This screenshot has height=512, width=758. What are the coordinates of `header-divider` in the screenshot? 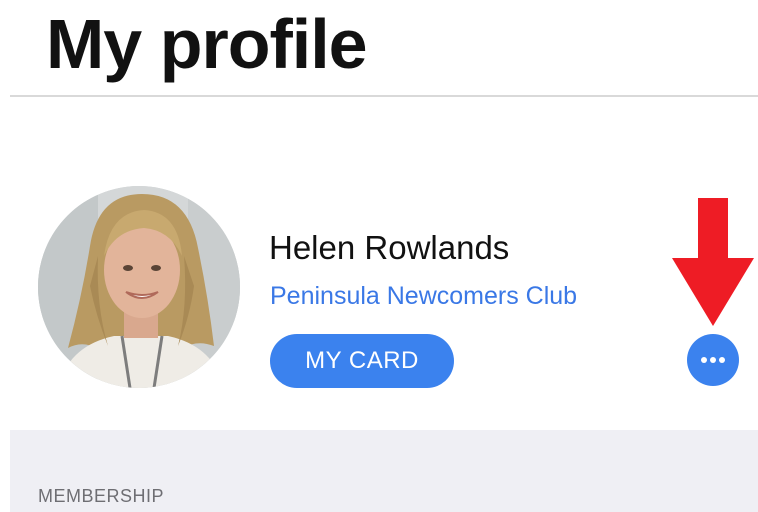 It's located at (384, 96).